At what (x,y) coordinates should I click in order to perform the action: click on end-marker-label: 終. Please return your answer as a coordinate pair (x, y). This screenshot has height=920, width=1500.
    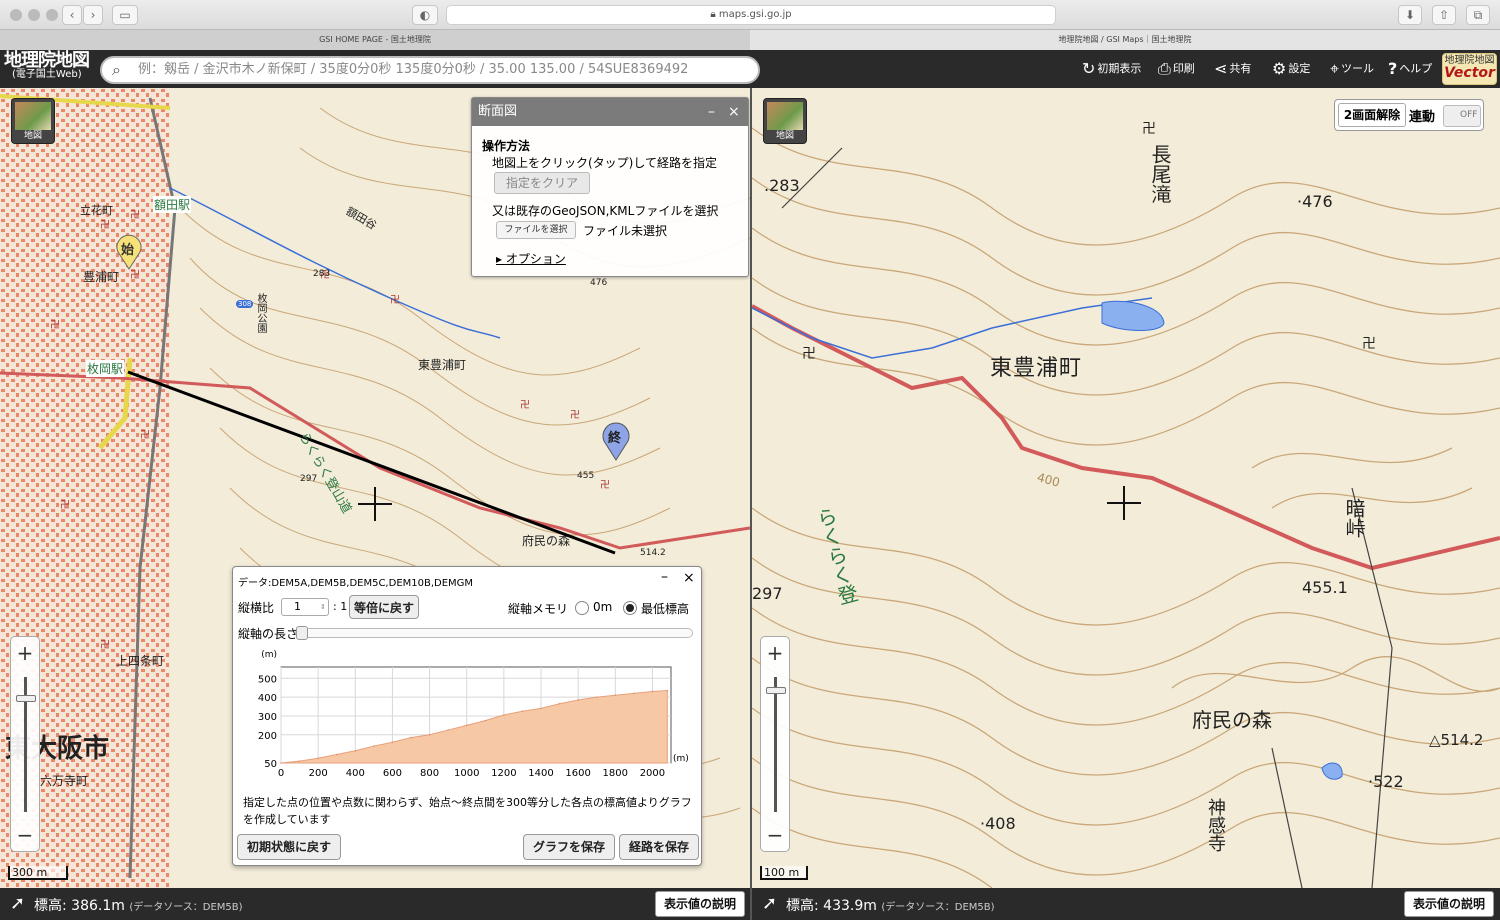
    Looking at the image, I should click on (615, 438).